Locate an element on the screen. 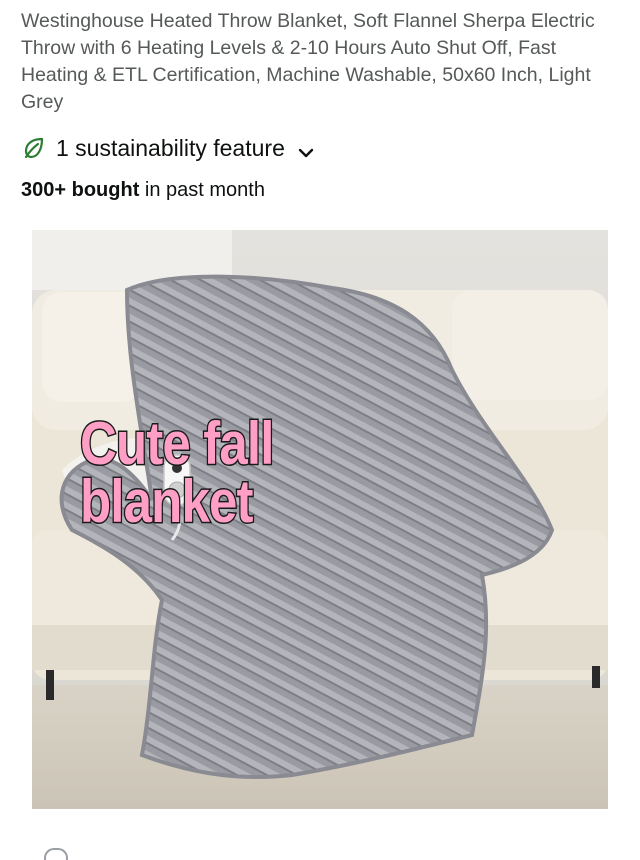 This screenshot has height=860, width=640. overlay-caption-line-2: blanket is located at coordinates (167, 501).